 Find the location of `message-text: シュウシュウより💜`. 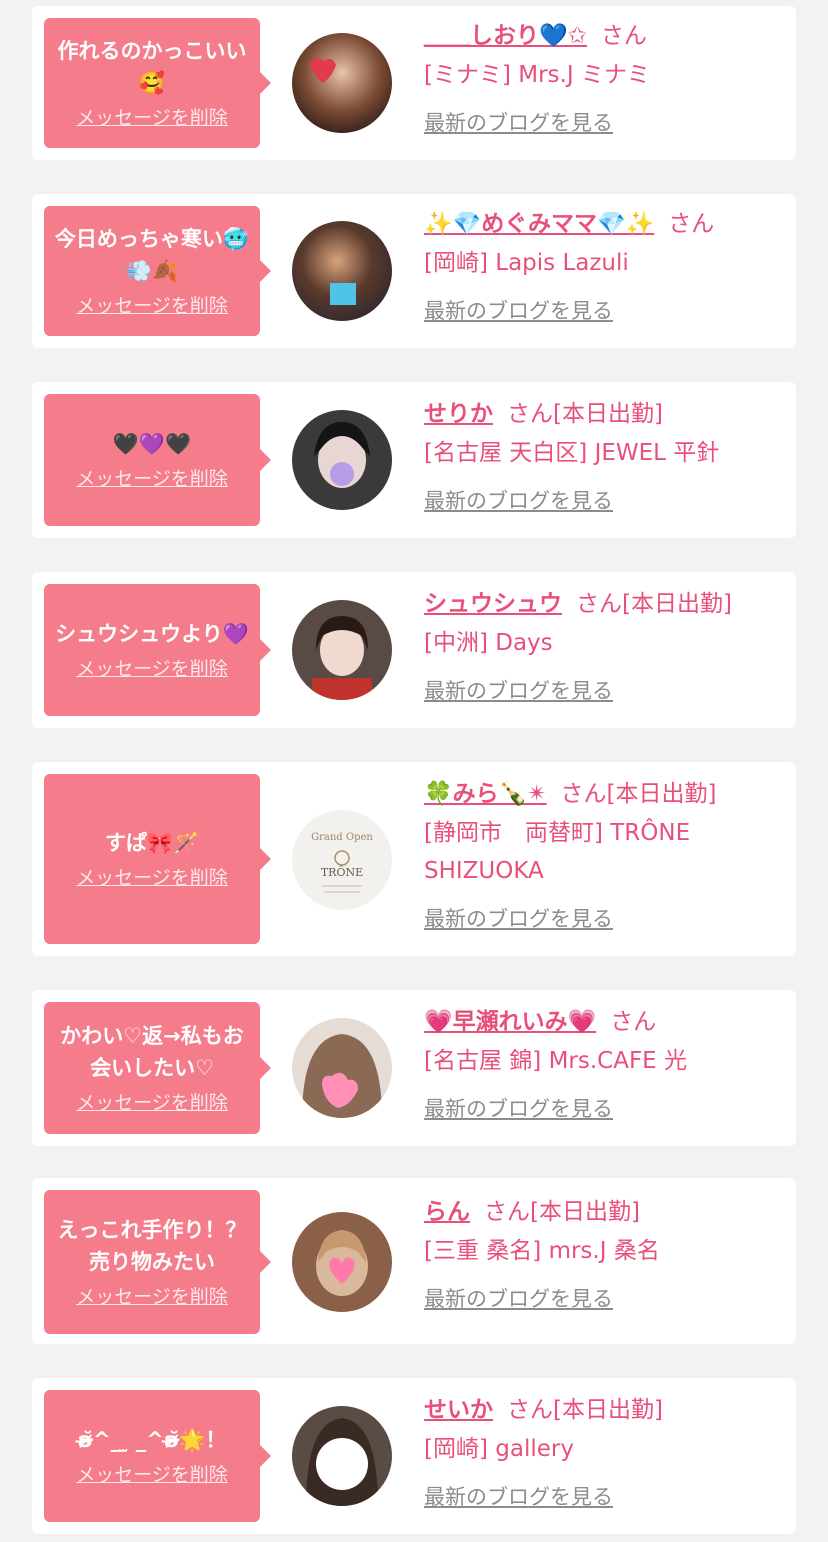

message-text: シュウシュウより💜 is located at coordinates (152, 634).